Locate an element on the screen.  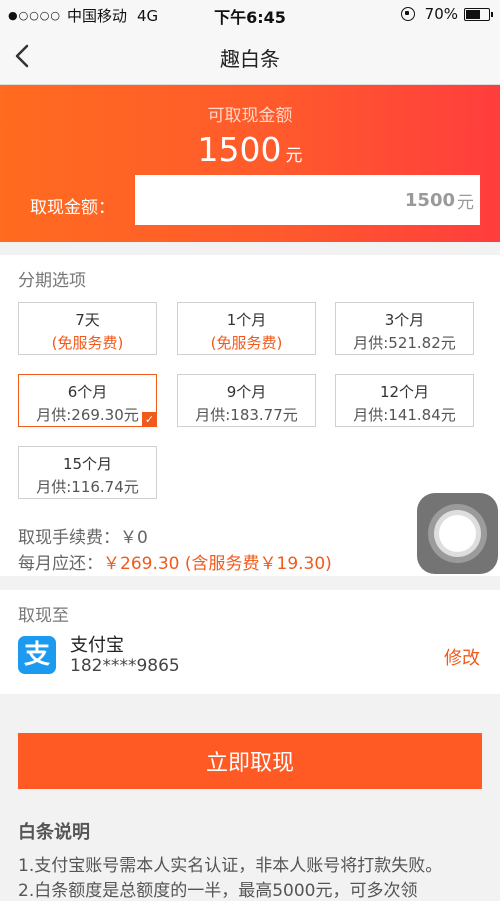
option-subtitle: 月供:141.84元 is located at coordinates (404, 415).